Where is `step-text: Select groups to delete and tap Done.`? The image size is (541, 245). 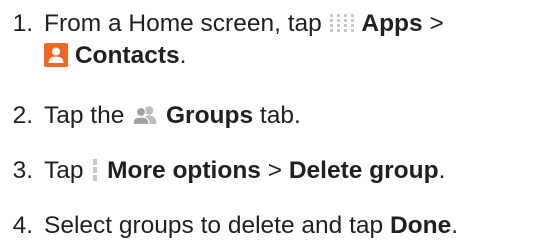
step-text: Select groups to delete and tap Done. is located at coordinates (251, 226).